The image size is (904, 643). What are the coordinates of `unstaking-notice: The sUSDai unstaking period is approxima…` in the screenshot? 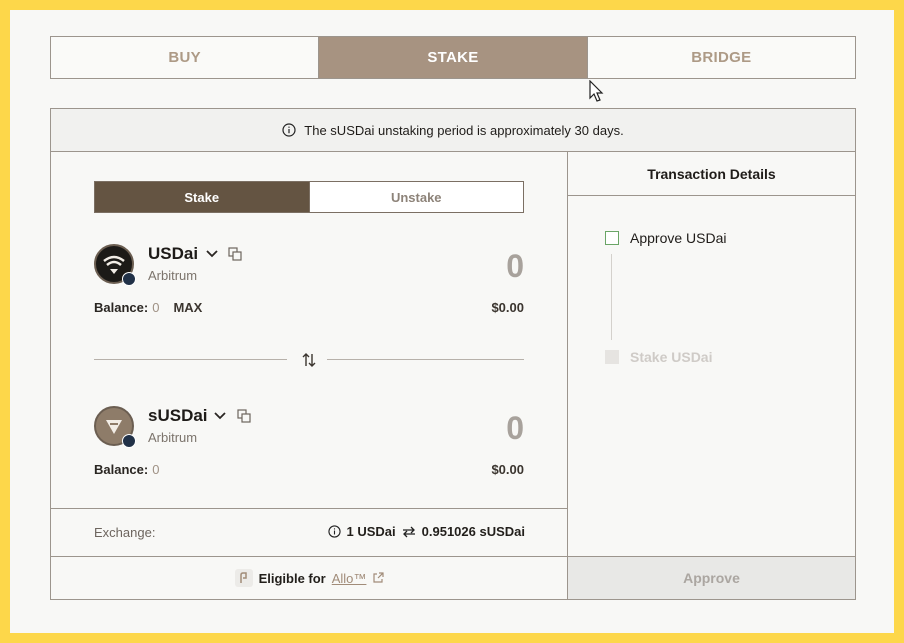 It's located at (453, 130).